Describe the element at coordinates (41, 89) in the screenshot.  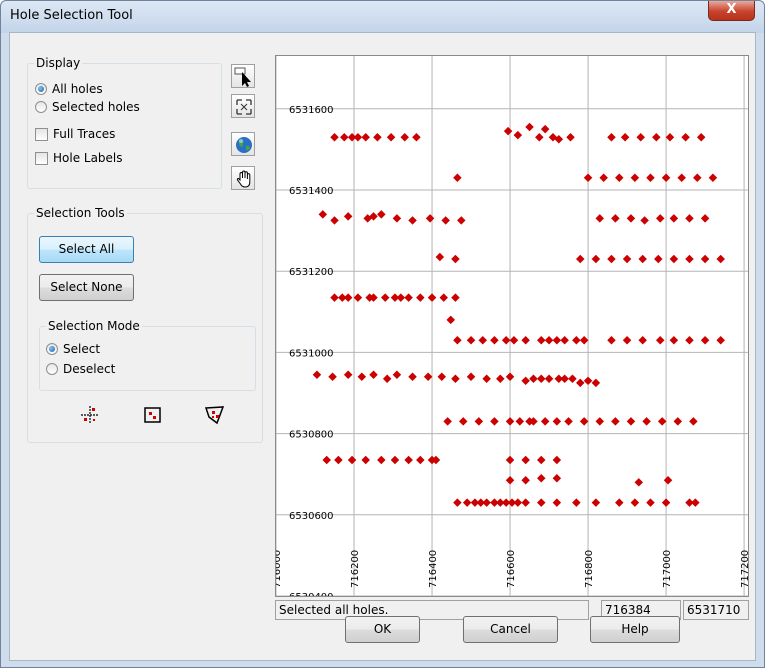
I see `radio-all-holes-indicator` at that location.